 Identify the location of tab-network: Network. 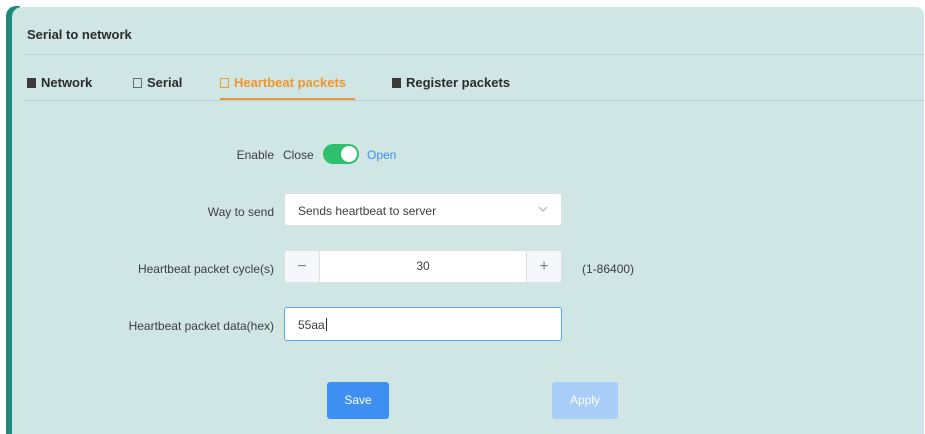
(59, 82).